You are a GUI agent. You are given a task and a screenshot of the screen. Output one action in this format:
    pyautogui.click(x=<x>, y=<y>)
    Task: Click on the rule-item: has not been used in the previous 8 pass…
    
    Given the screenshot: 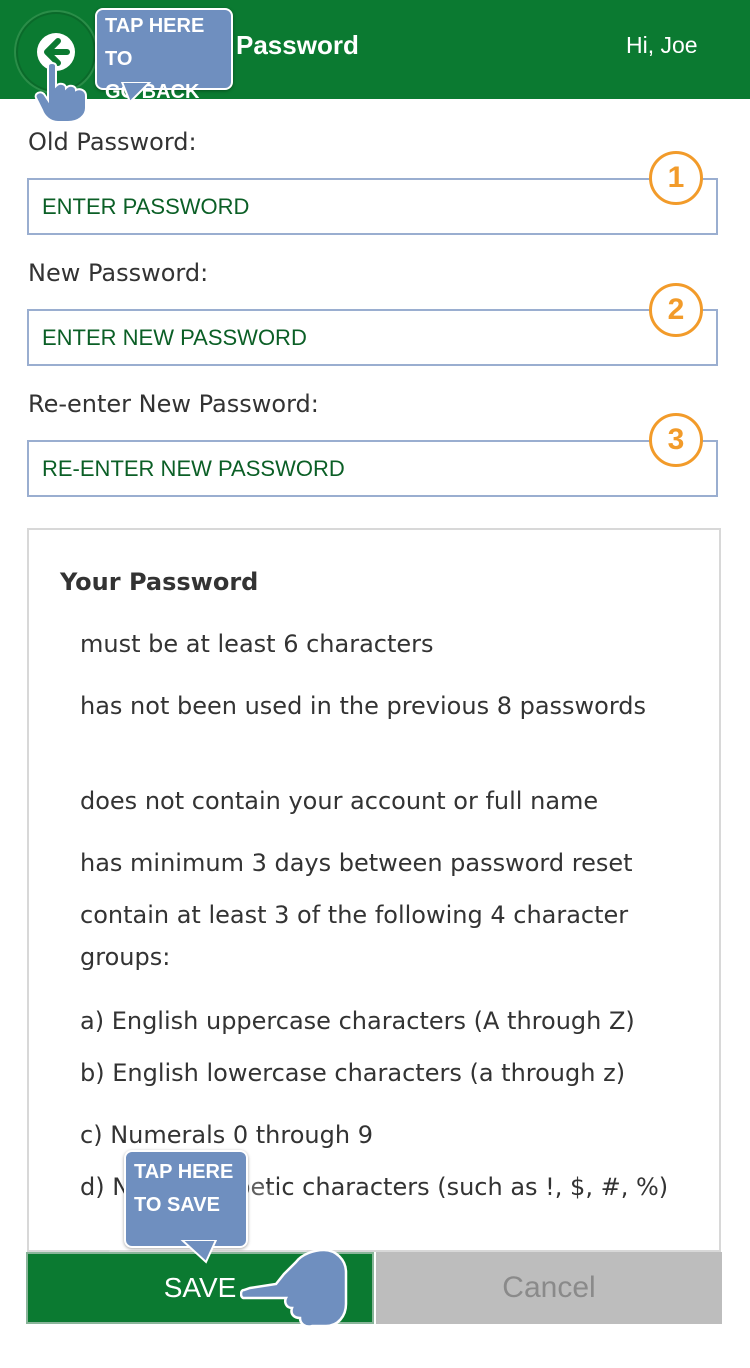 What is the action you would take?
    pyautogui.click(x=363, y=706)
    